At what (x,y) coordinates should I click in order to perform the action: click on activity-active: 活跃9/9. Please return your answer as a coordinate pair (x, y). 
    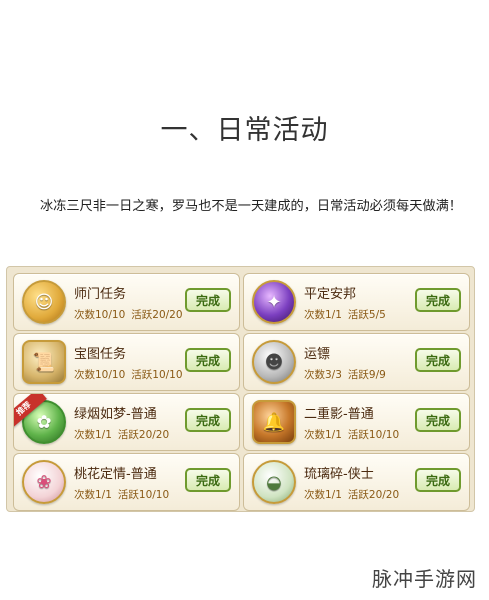
    Looking at the image, I should click on (366, 375).